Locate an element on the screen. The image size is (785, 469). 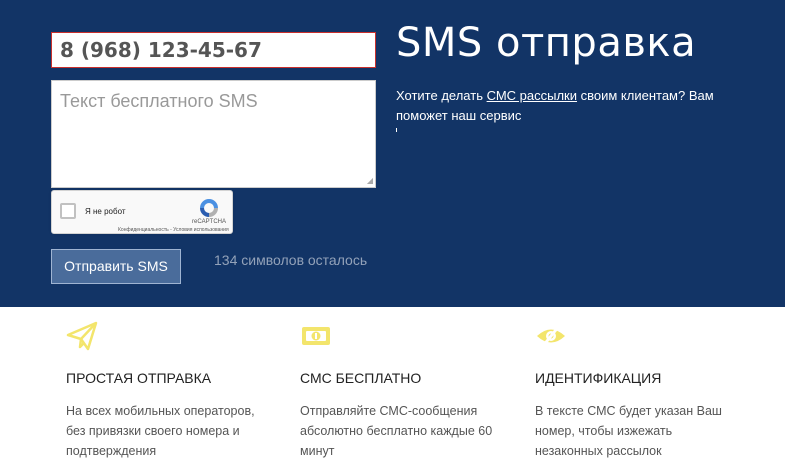
send-sms-button: Отправить SMS is located at coordinates (116, 266).